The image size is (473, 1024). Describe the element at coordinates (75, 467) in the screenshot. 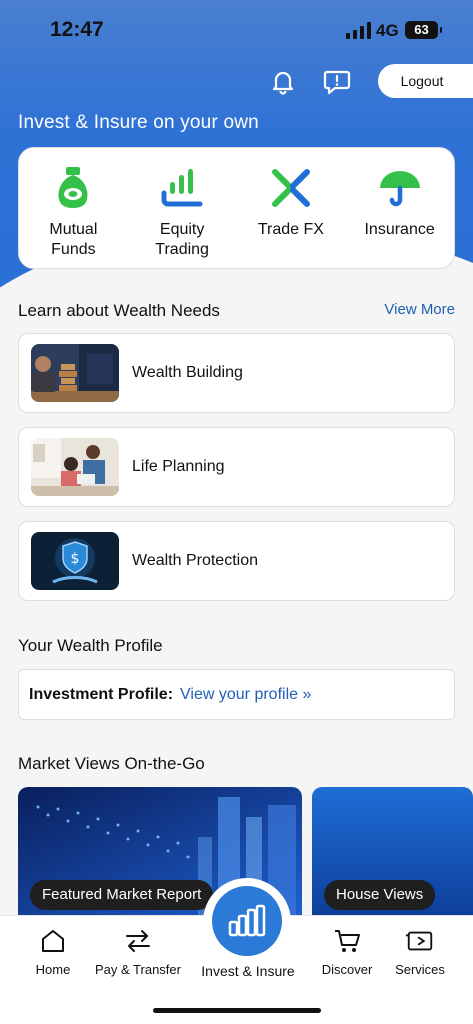

I see `life-planning-image` at that location.